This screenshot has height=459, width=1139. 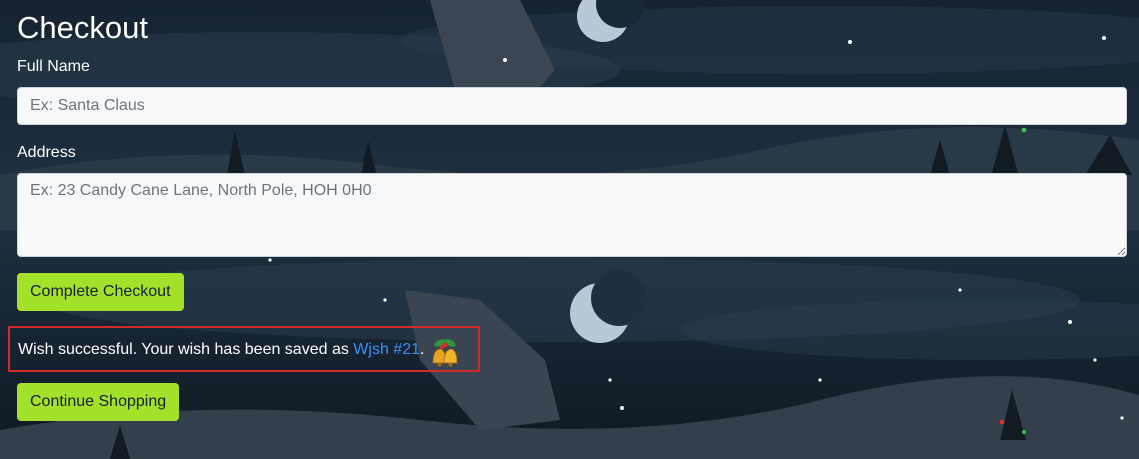 What do you see at coordinates (98, 402) in the screenshot?
I see `continue-shopping-button: Continue Shopping` at bounding box center [98, 402].